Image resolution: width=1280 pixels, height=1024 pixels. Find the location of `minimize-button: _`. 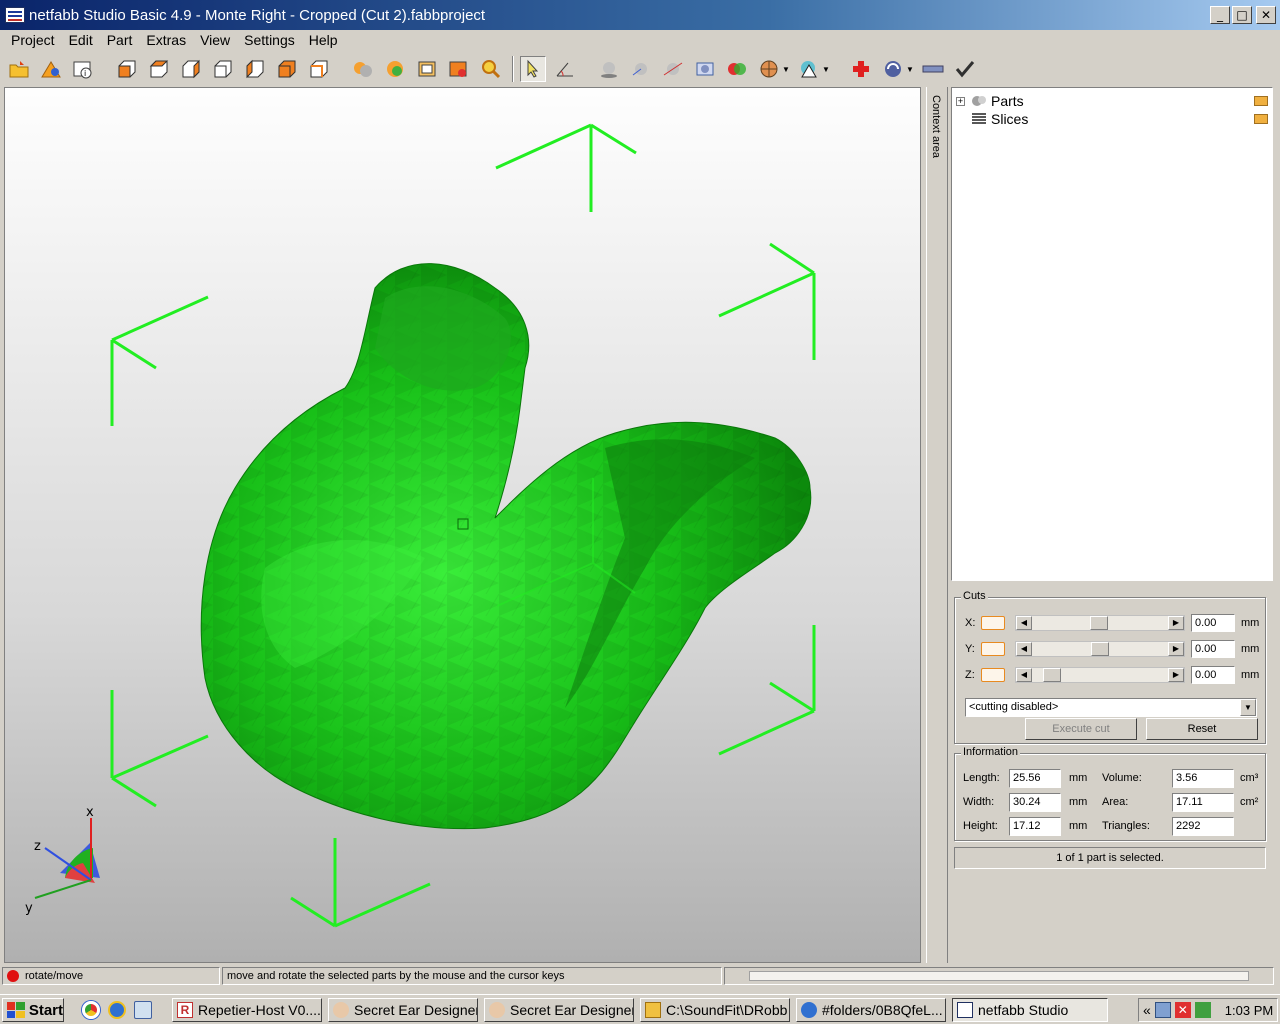

minimize-button: _ is located at coordinates (1220, 15).